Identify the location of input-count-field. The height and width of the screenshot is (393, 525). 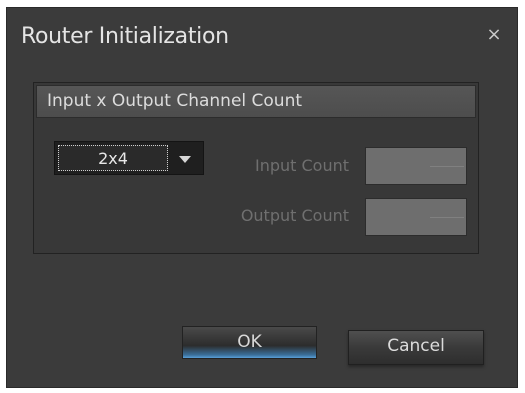
(416, 166).